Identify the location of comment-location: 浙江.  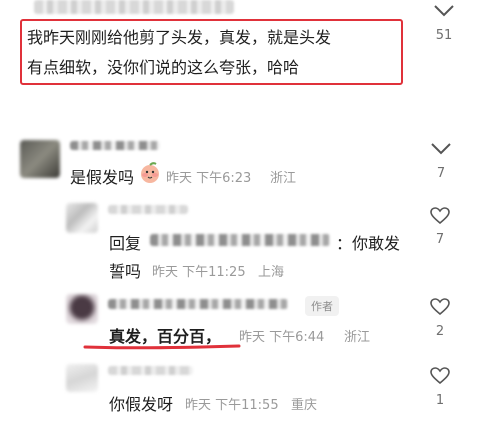
(283, 178).